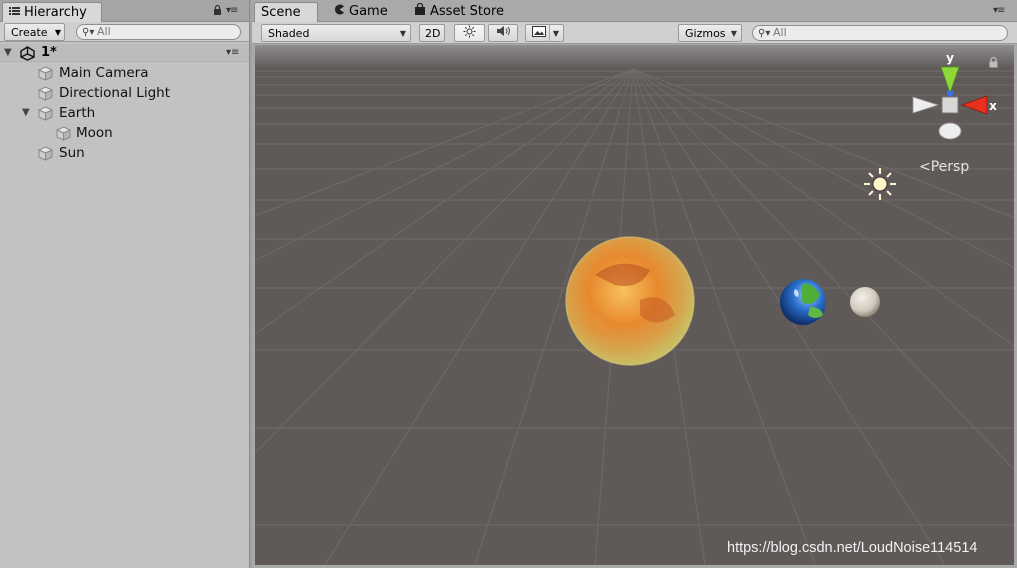 This screenshot has width=1017, height=568. I want to click on tree-item-label: Directional Light, so click(114, 93).